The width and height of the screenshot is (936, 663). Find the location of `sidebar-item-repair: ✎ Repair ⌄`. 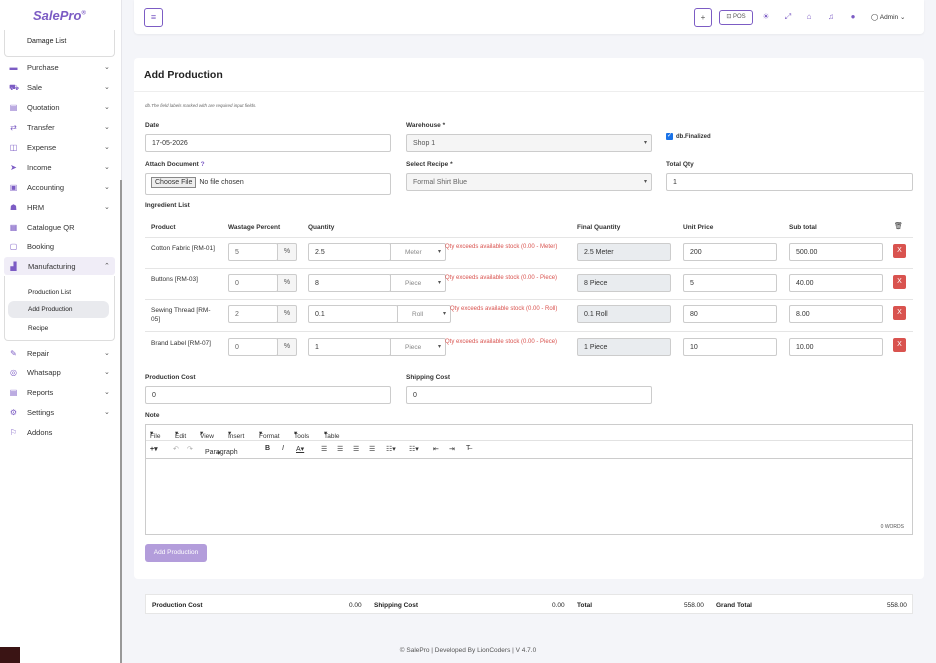

sidebar-item-repair: ✎ Repair ⌄ is located at coordinates (60, 353).